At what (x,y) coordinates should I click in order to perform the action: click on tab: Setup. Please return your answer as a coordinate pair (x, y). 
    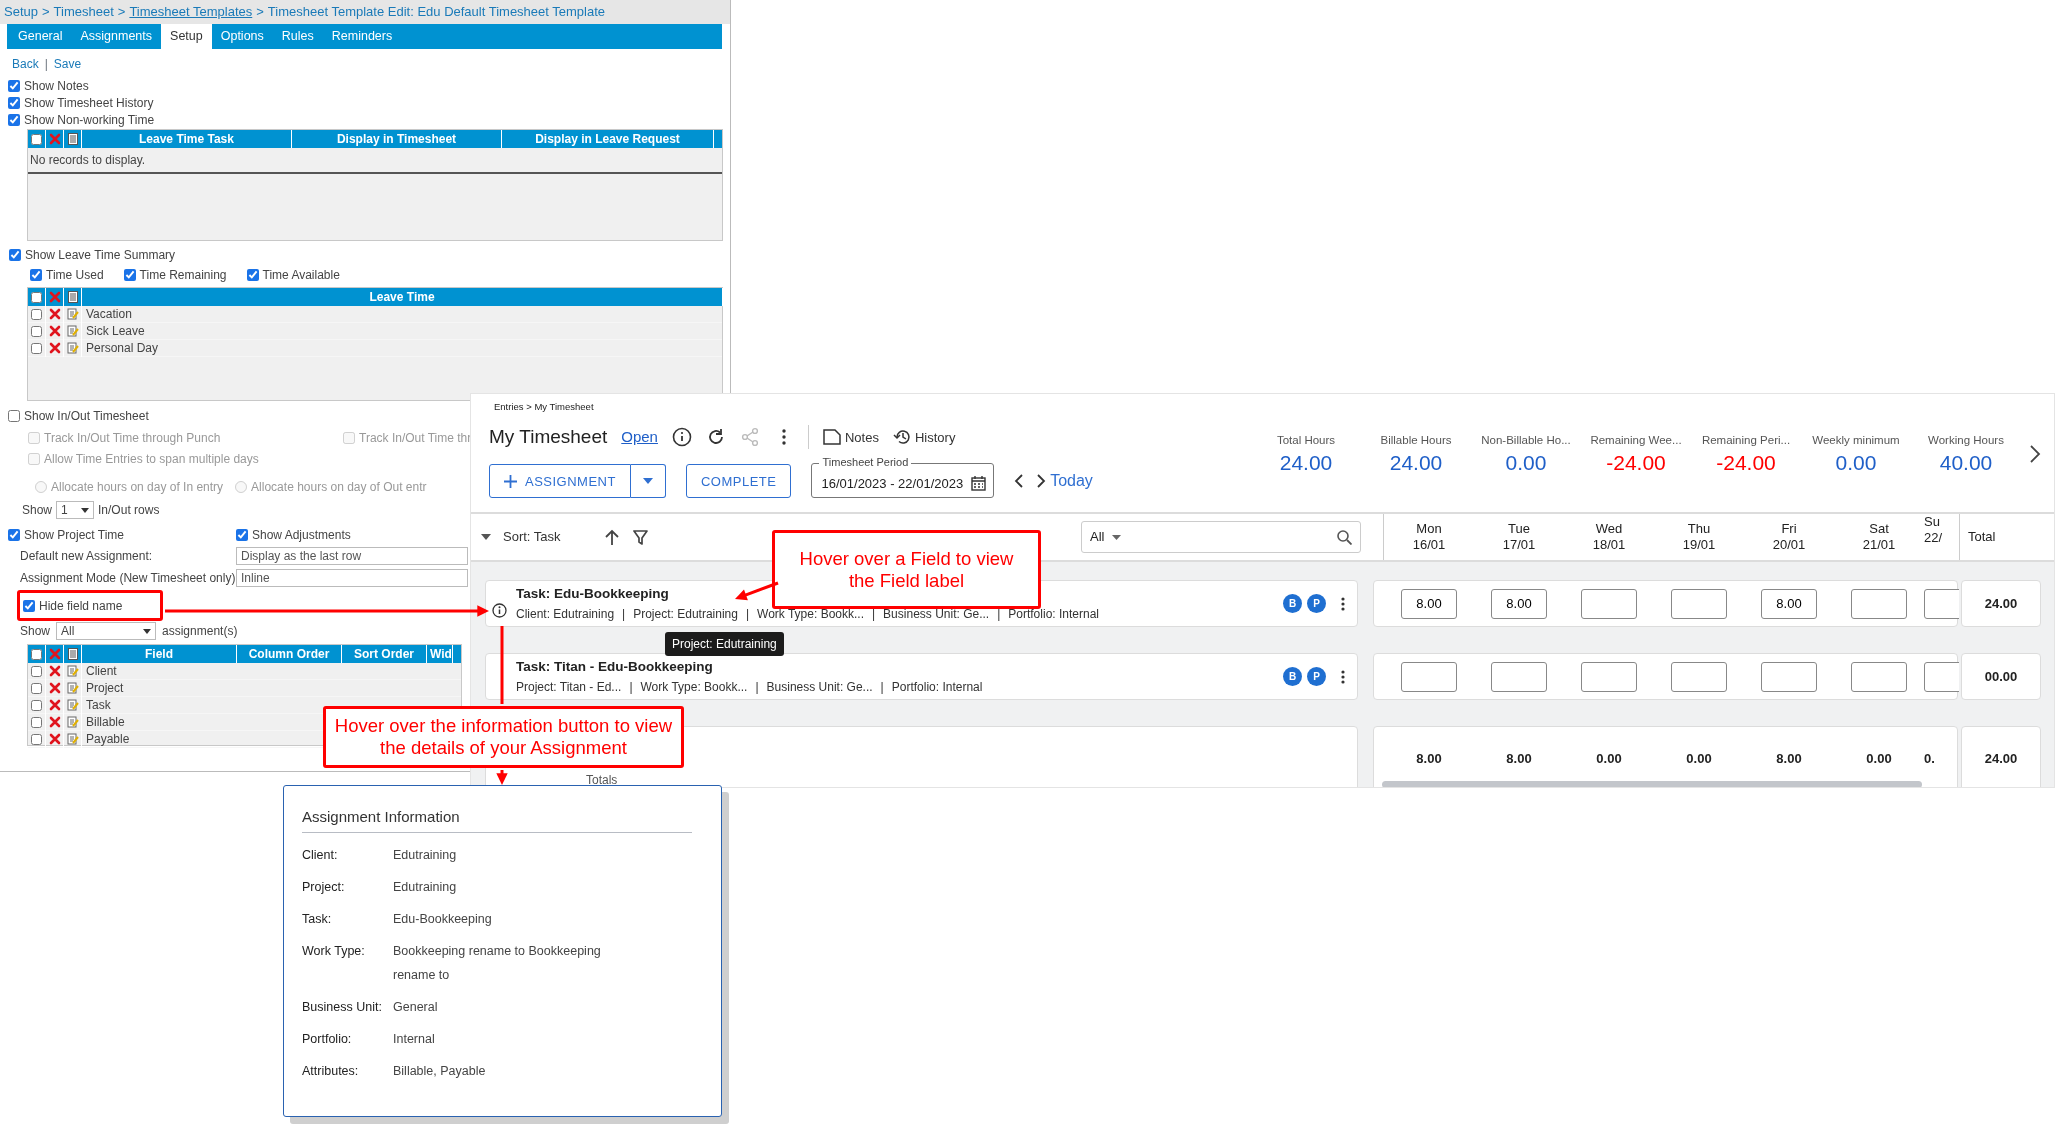
    Looking at the image, I should click on (186, 36).